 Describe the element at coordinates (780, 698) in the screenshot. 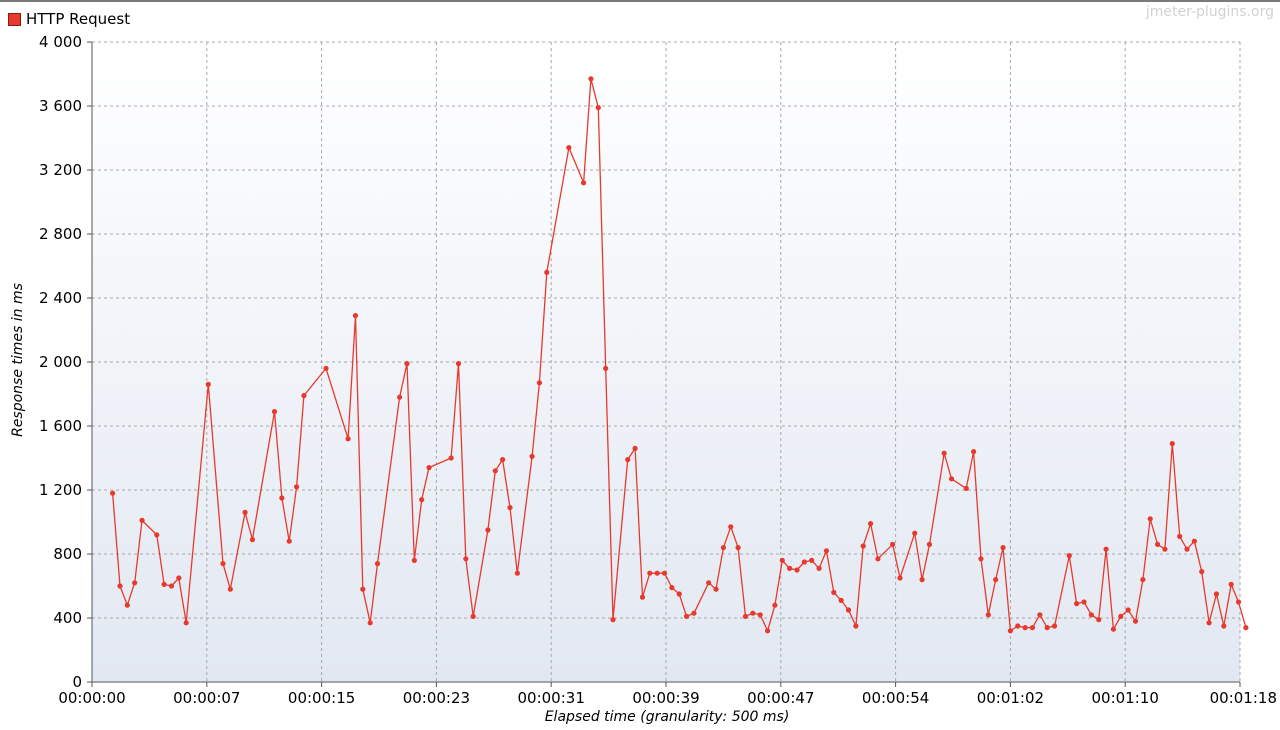

I see `x-tick-label: 00:00:47` at that location.